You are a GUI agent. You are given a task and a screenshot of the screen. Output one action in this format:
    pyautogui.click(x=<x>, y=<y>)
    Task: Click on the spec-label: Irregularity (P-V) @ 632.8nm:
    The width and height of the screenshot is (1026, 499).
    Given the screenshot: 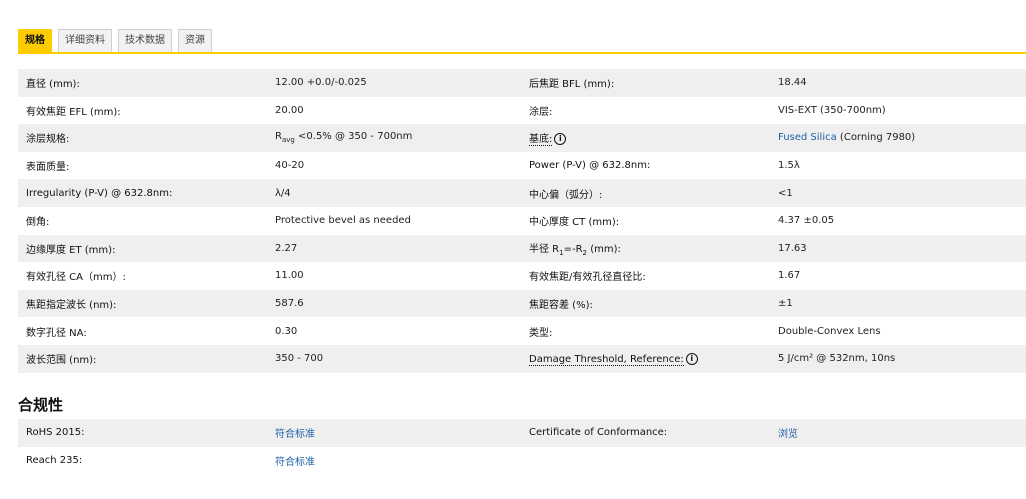 What is the action you would take?
    pyautogui.click(x=142, y=193)
    